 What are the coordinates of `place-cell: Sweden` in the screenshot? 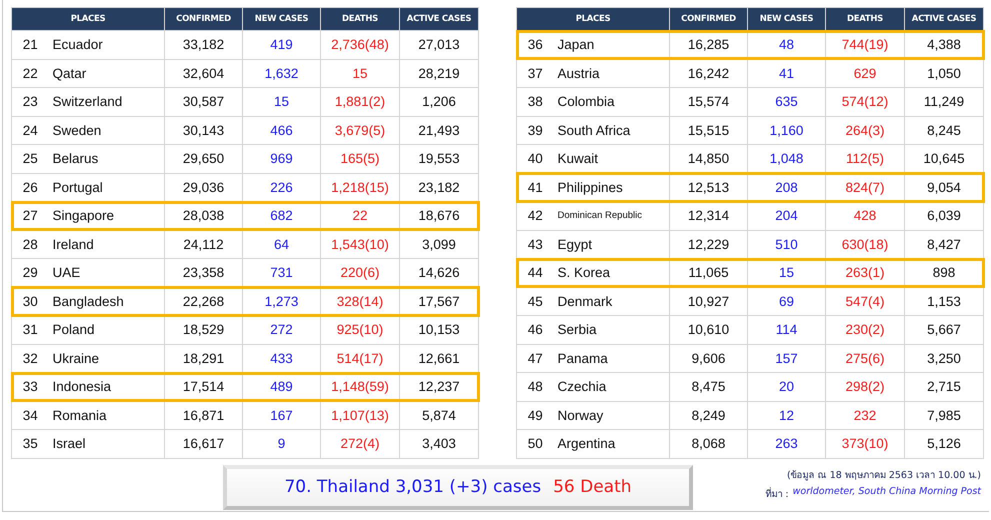 It's located at (106, 130).